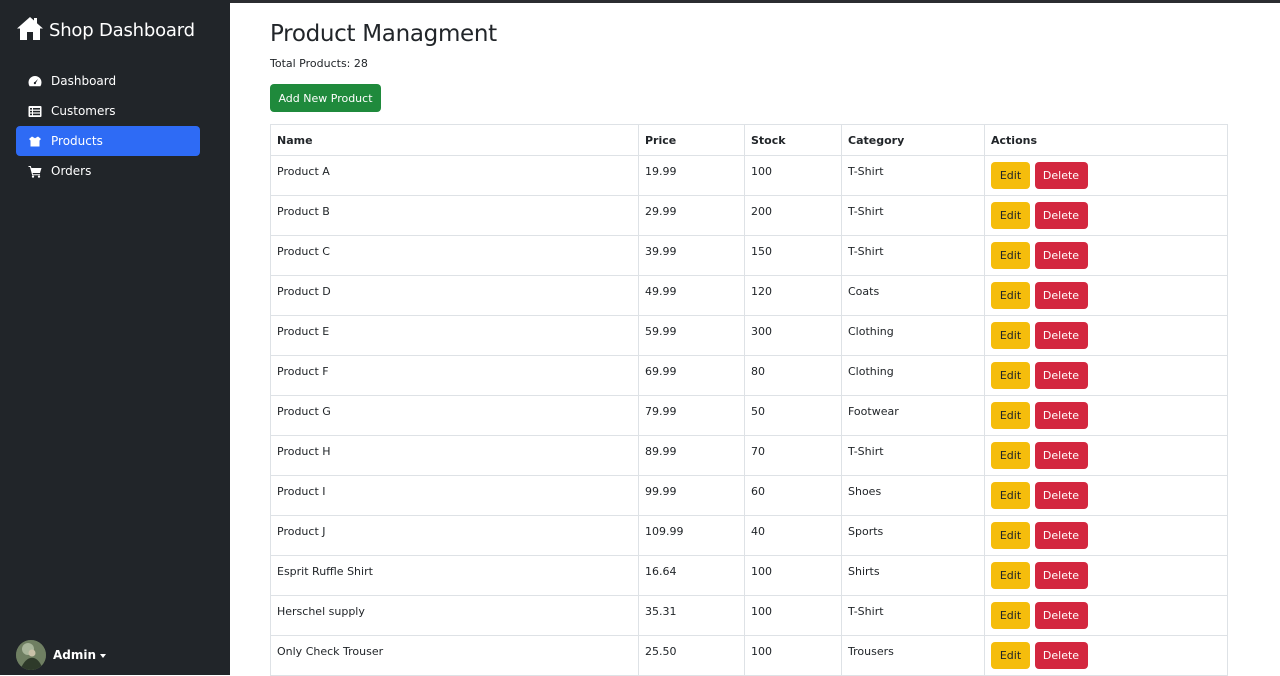 The height and width of the screenshot is (676, 1280). Describe the element at coordinates (793, 335) in the screenshot. I see `product-stock: 300` at that location.